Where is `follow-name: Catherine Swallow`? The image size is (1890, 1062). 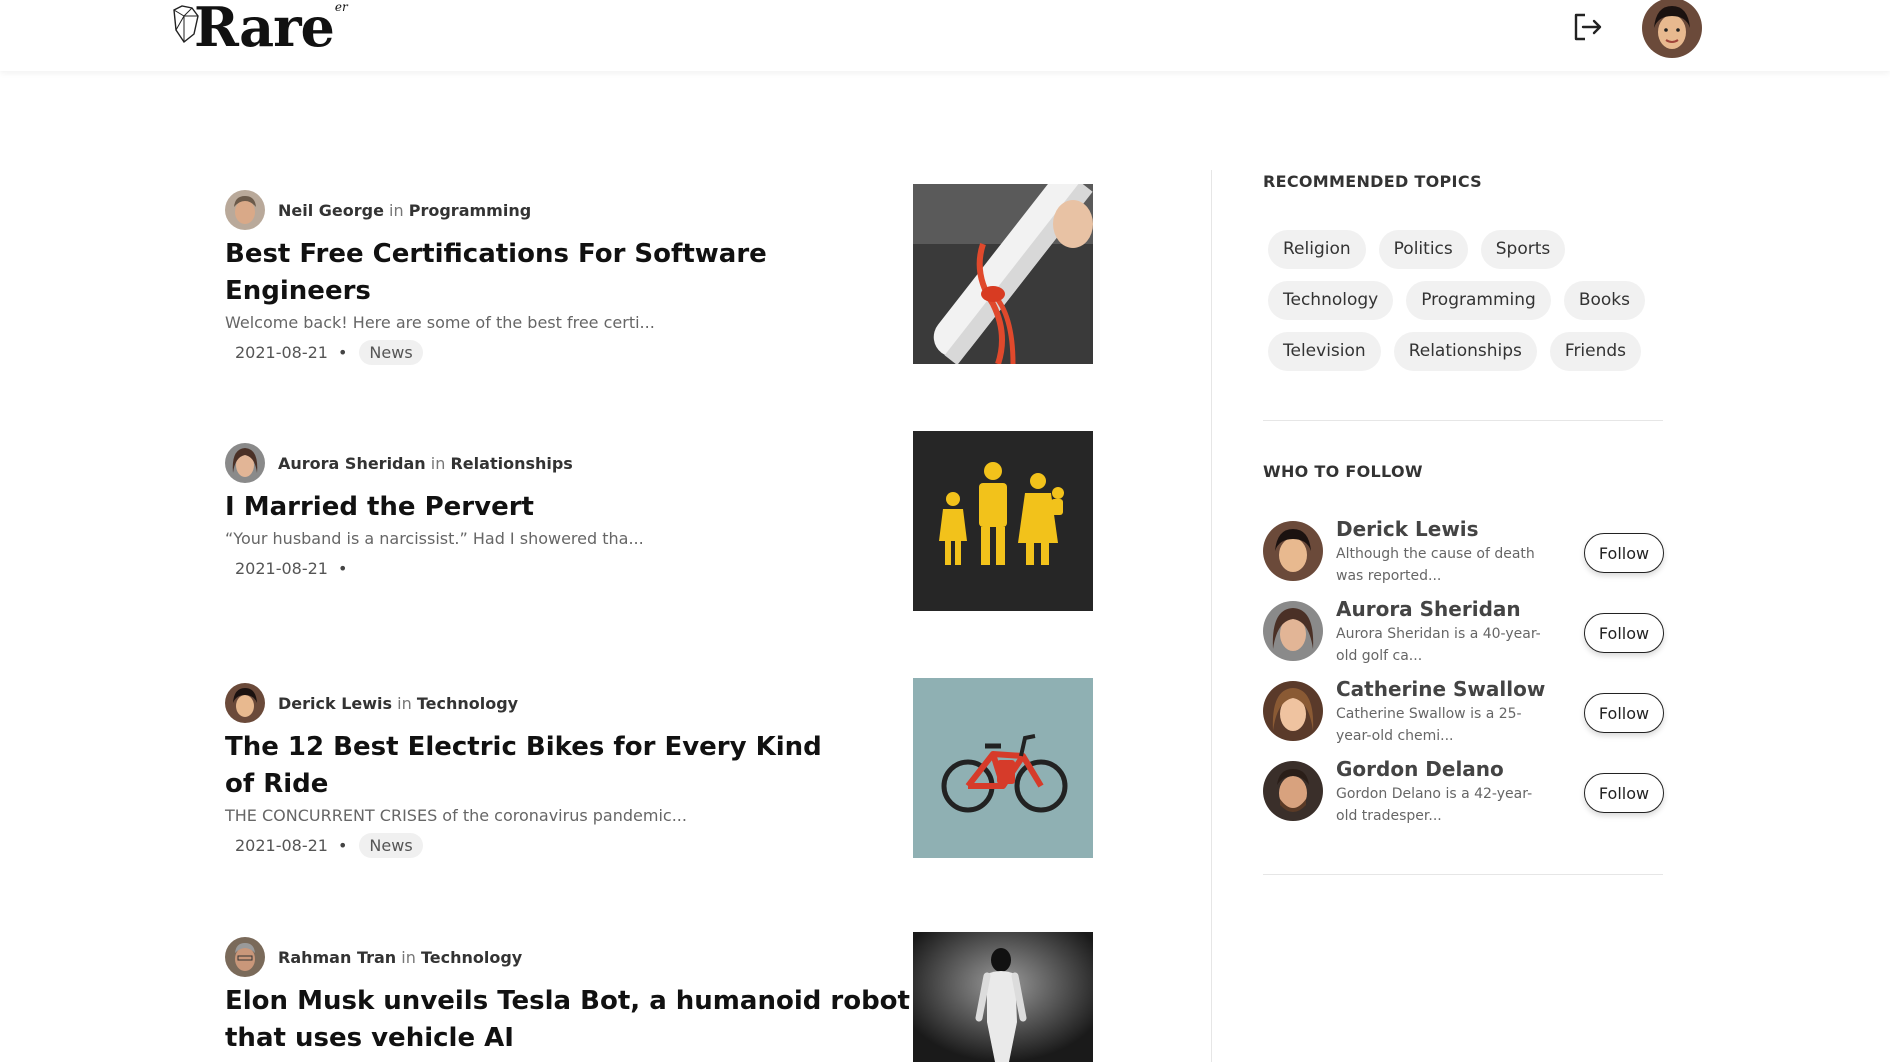
follow-name: Catherine Swallow is located at coordinates (1440, 689).